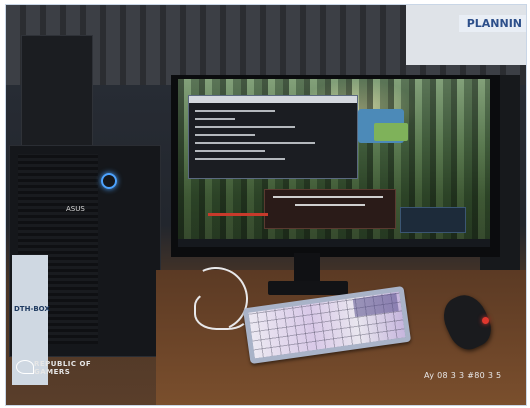 The height and width of the screenshot is (408, 530). What do you see at coordinates (52, 372) in the screenshot?
I see `rog-label-line2: GAMERS` at bounding box center [52, 372].